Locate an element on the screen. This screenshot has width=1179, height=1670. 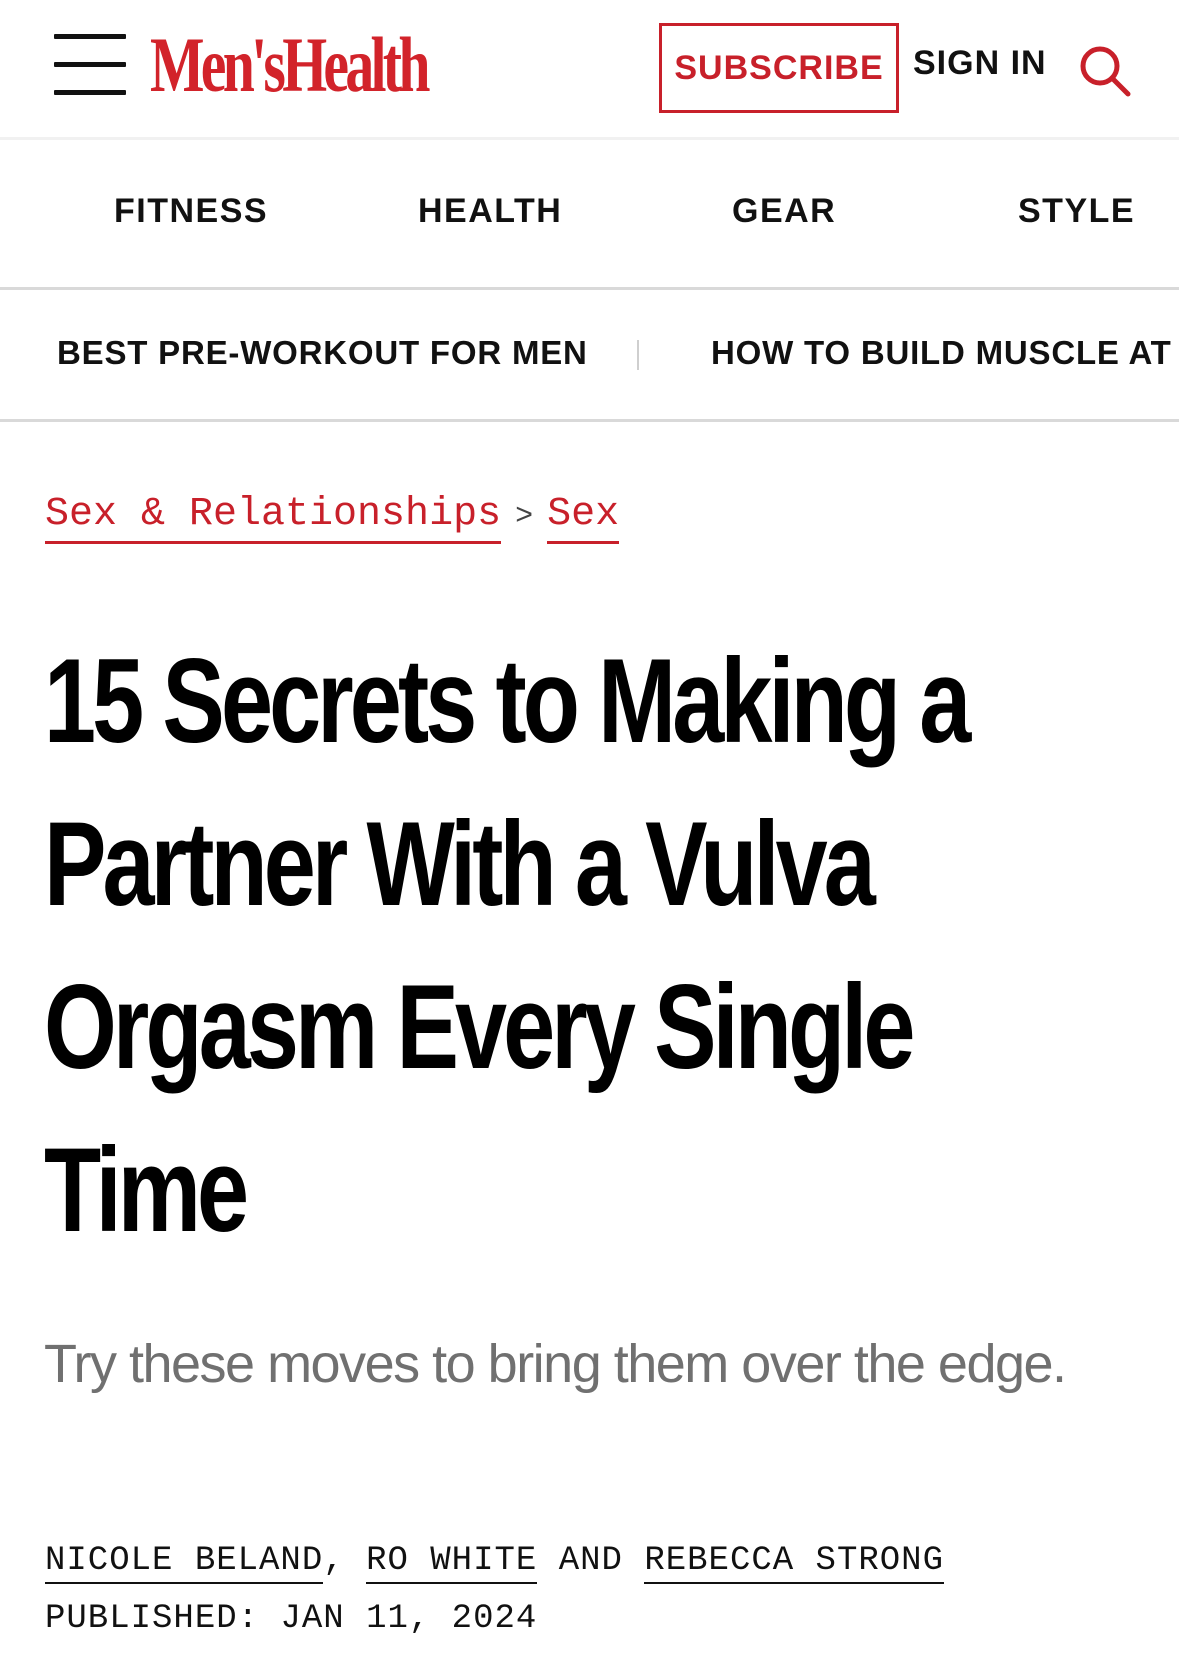
site-logo: Men'sHealth is located at coordinates (290, 65).